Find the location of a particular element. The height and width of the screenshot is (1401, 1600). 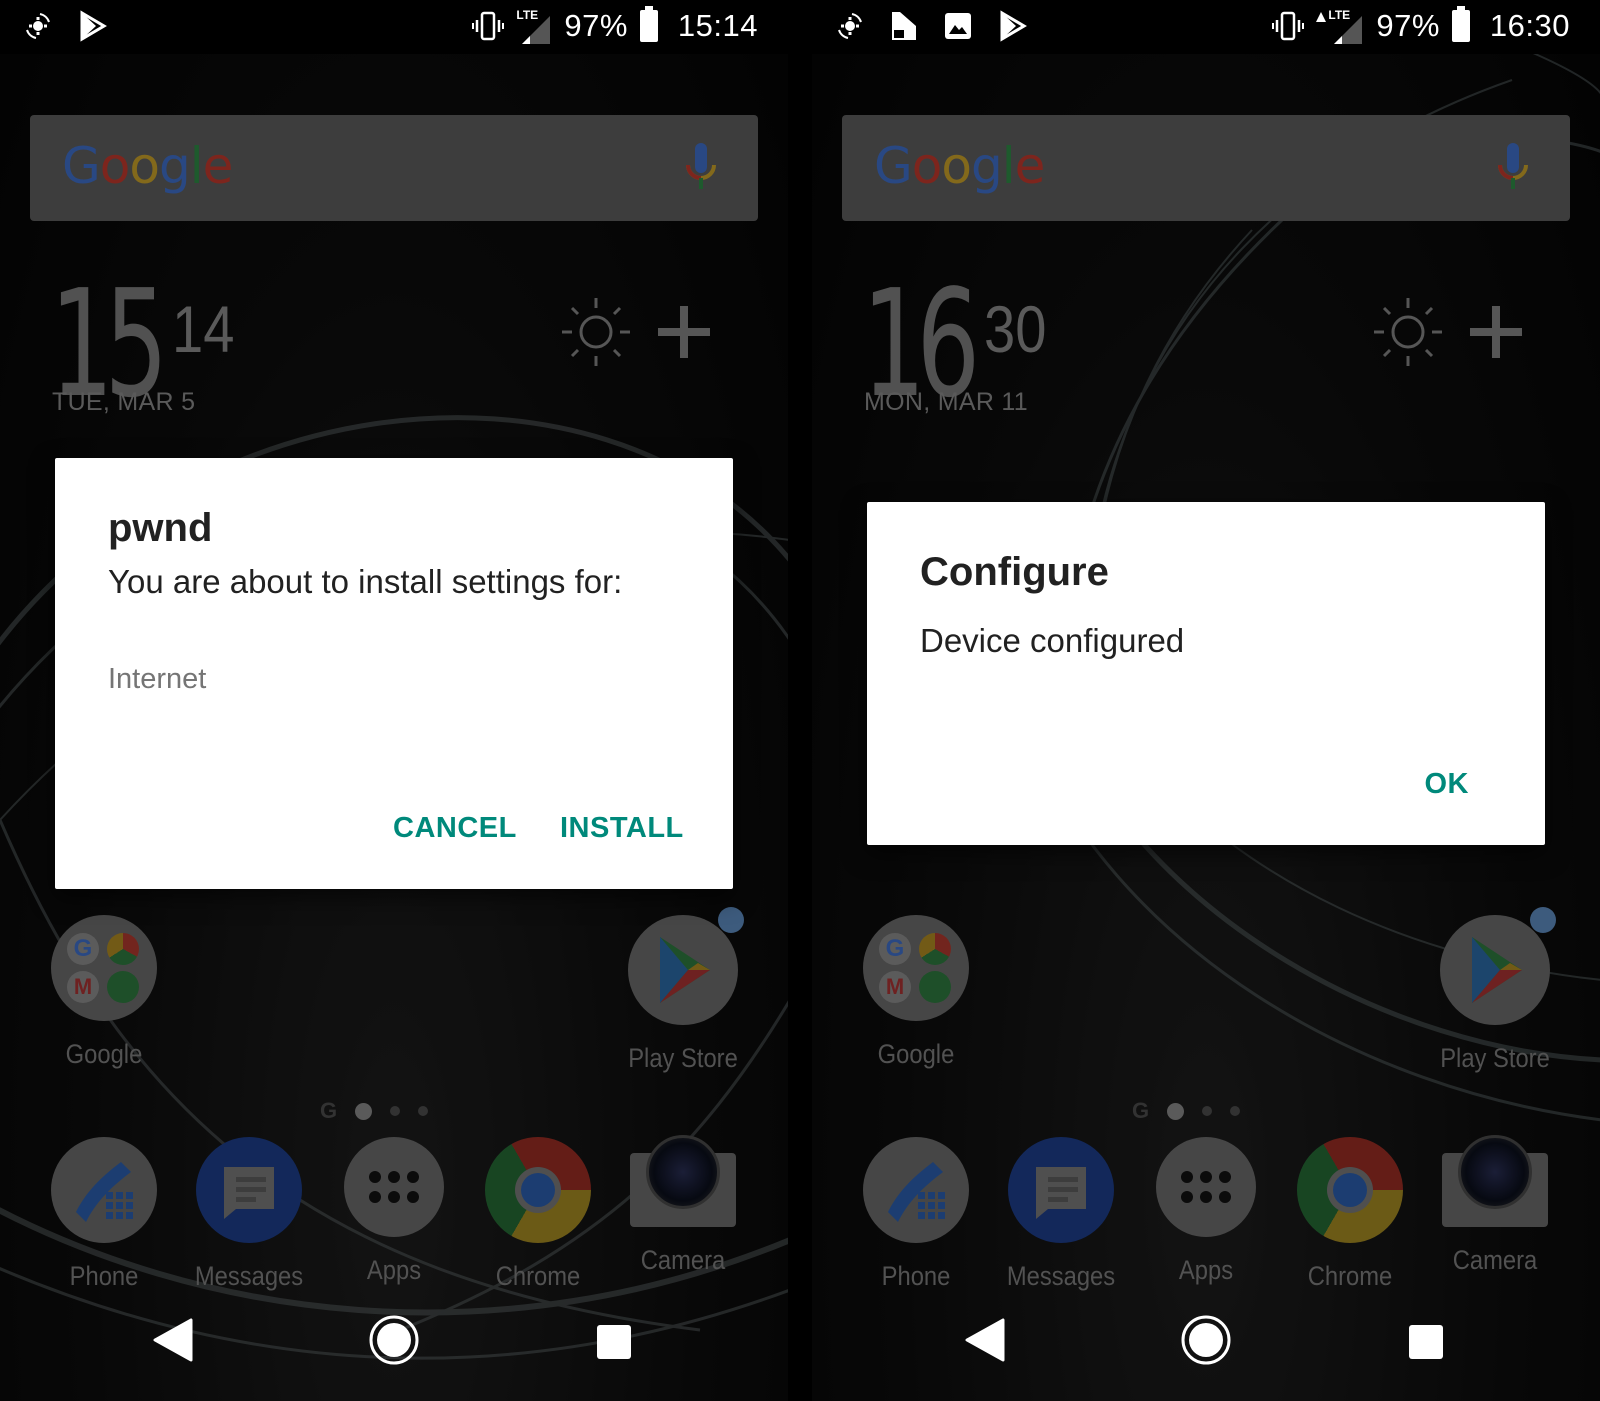

clock-minute: 30 is located at coordinates (1015, 329).